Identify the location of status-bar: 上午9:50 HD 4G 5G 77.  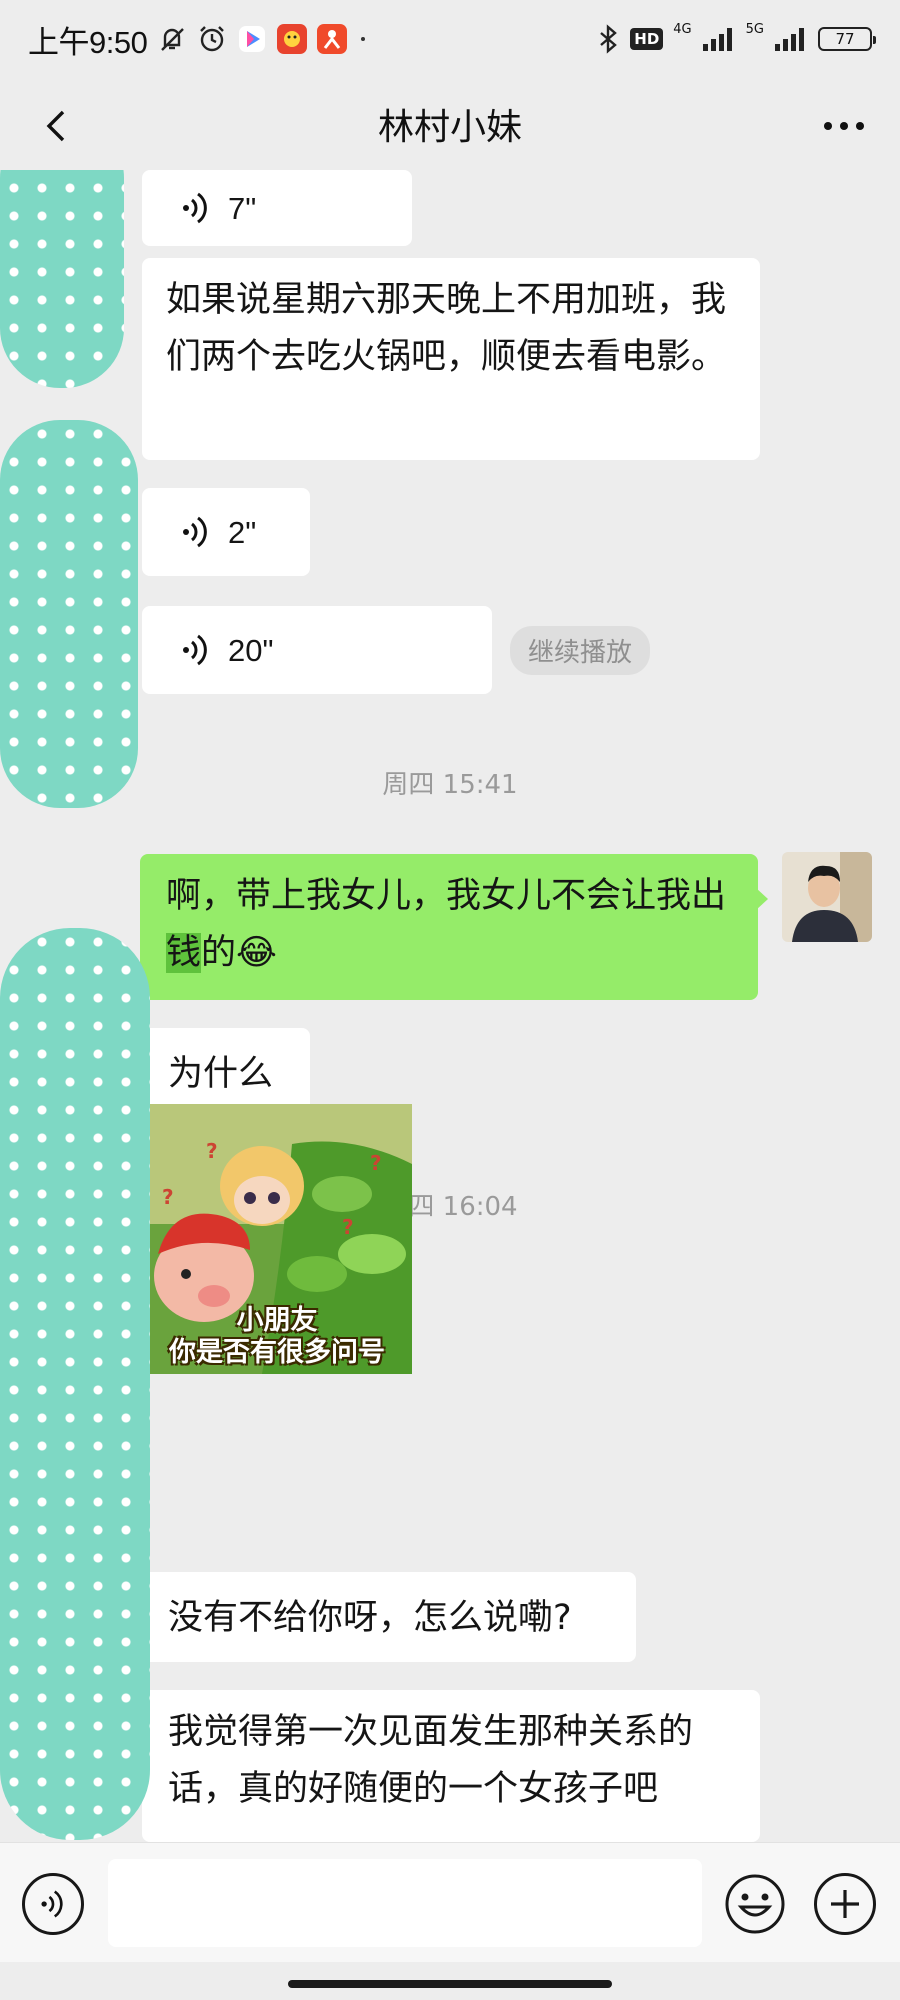
(450, 39).